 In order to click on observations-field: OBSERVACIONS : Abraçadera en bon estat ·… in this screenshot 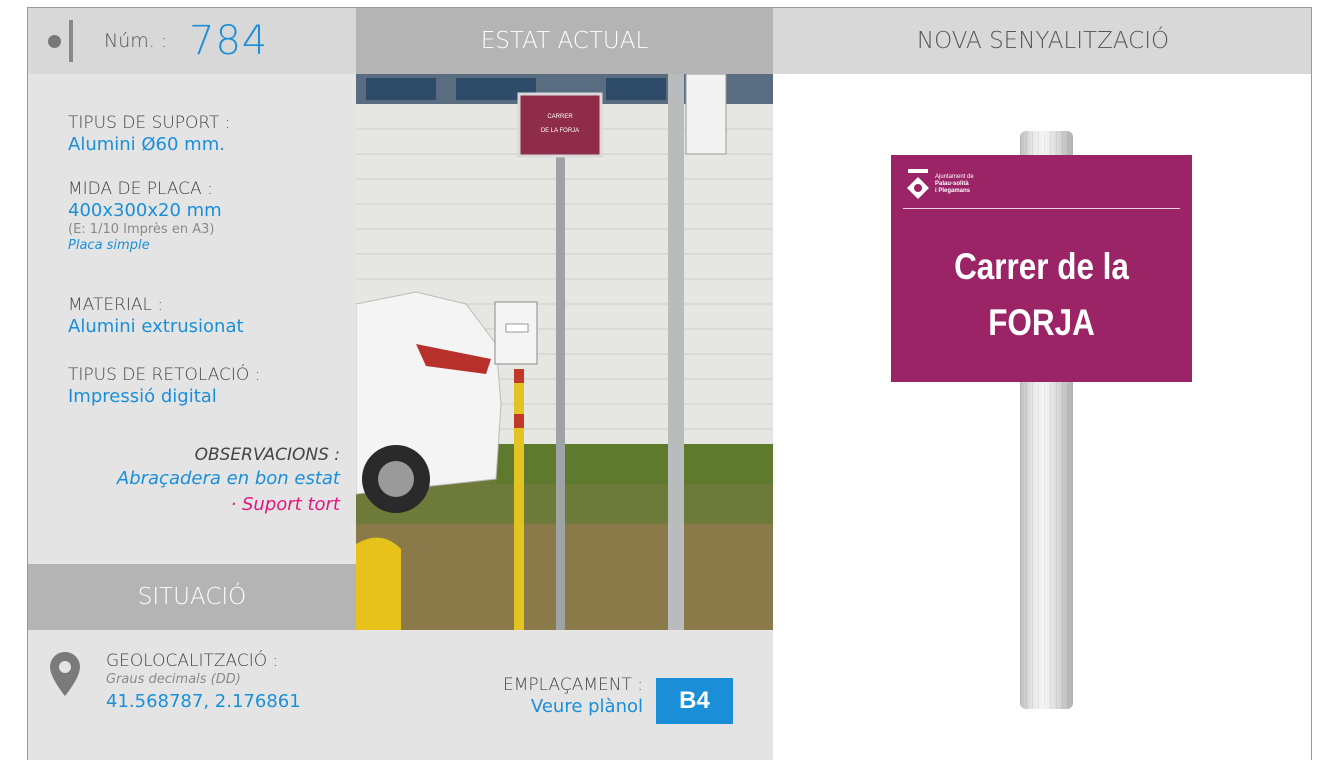, I will do `click(228, 481)`.